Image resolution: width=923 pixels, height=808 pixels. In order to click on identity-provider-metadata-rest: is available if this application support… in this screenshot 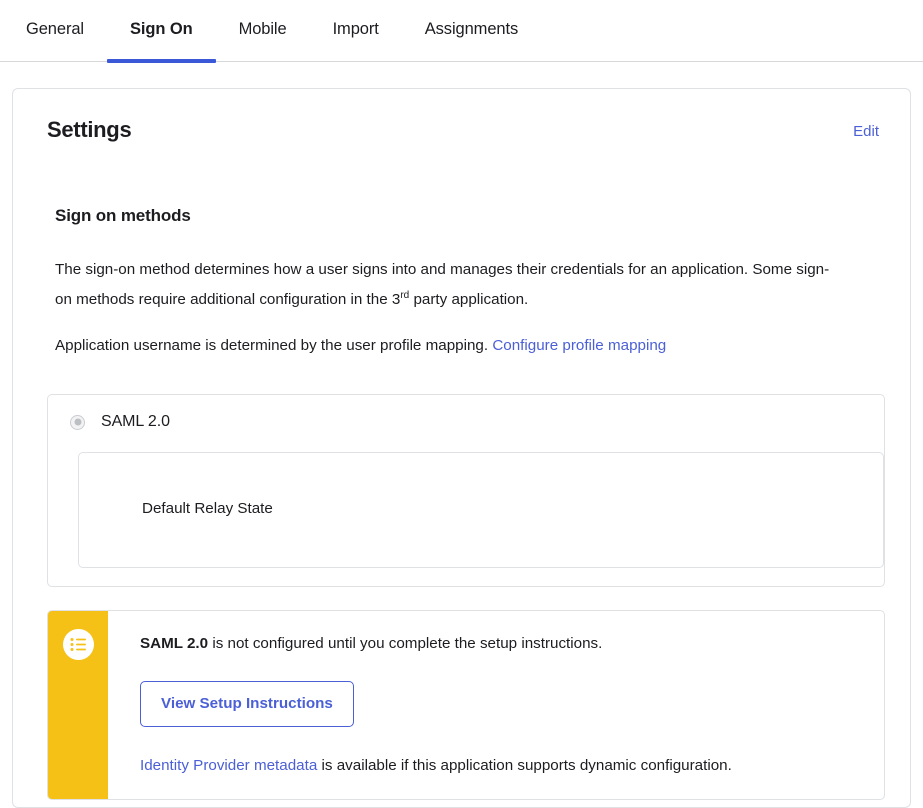, I will do `click(524, 765)`.